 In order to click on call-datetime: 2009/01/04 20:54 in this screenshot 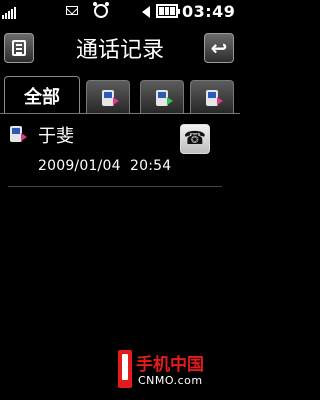, I will do `click(105, 166)`.